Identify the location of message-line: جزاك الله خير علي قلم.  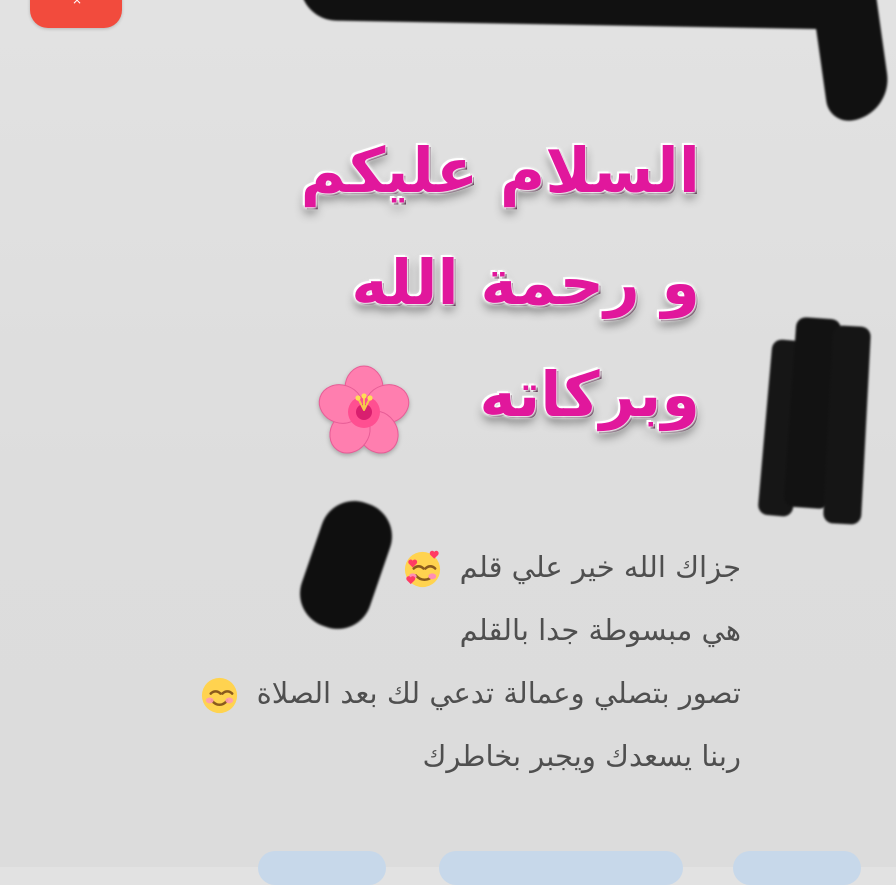
(416, 567).